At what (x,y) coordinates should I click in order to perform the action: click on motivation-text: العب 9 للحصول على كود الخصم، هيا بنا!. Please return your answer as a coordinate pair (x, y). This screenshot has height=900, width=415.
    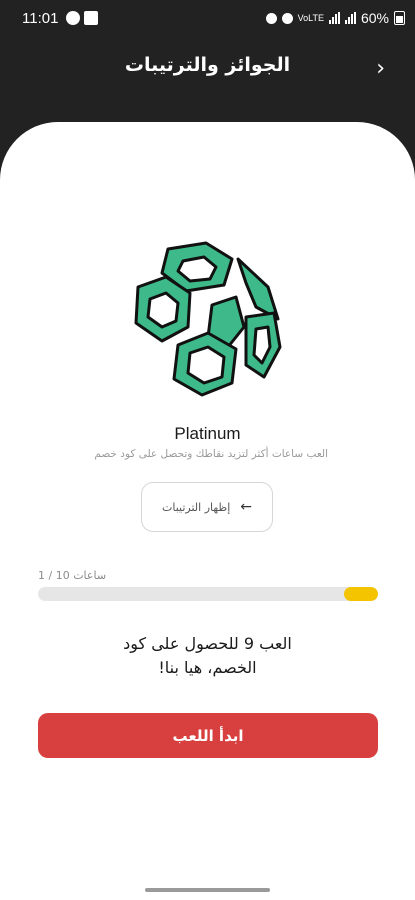
    Looking at the image, I should click on (207, 656).